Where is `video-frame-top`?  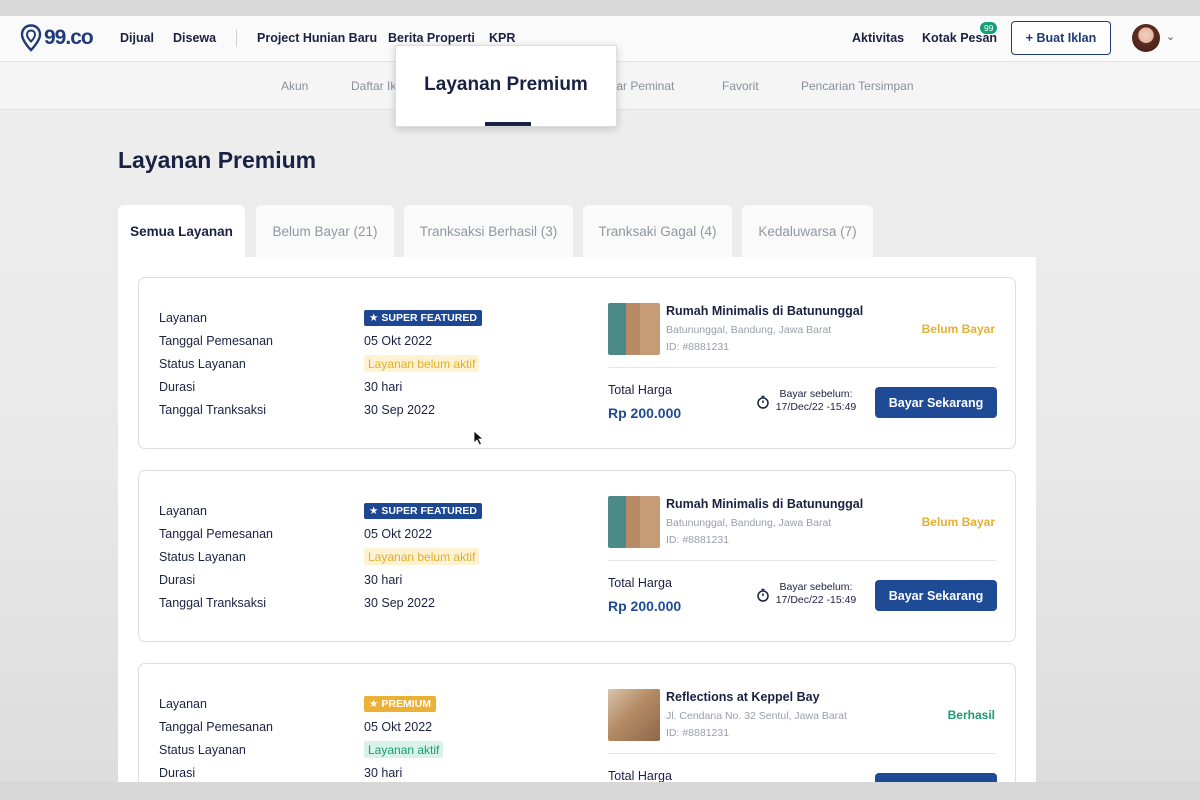 video-frame-top is located at coordinates (600, 8).